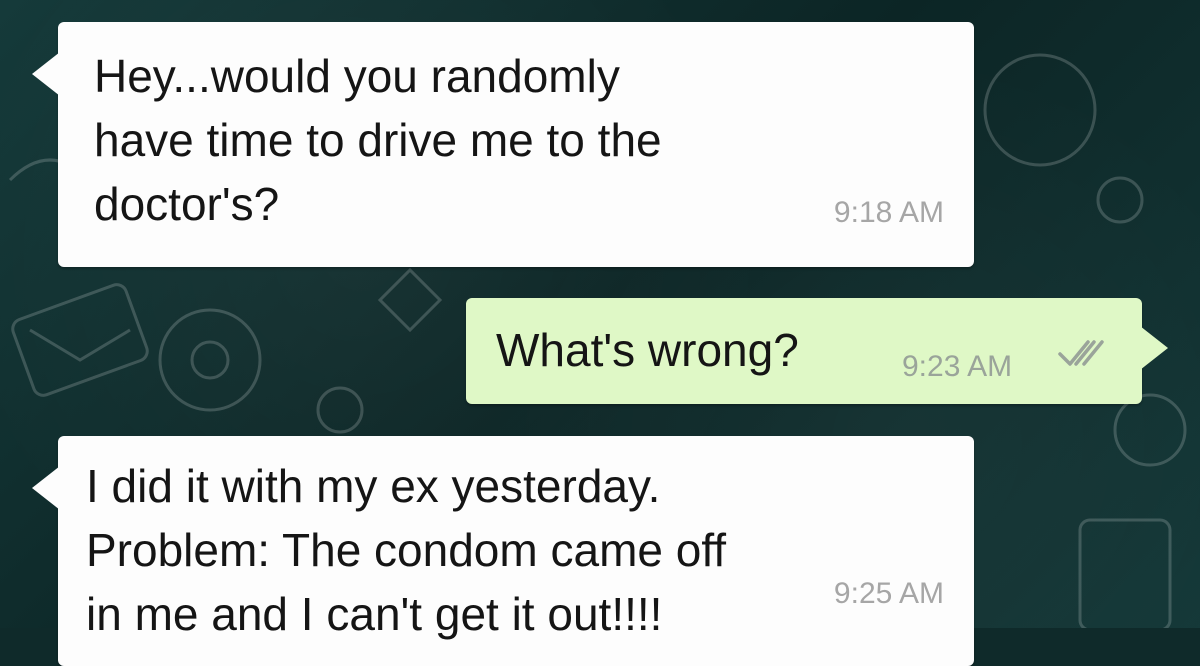 The height and width of the screenshot is (666, 1200). Describe the element at coordinates (817, 351) in the screenshot. I see `message-bubble-outgoing: What's wrong? 9:23 AM` at that location.